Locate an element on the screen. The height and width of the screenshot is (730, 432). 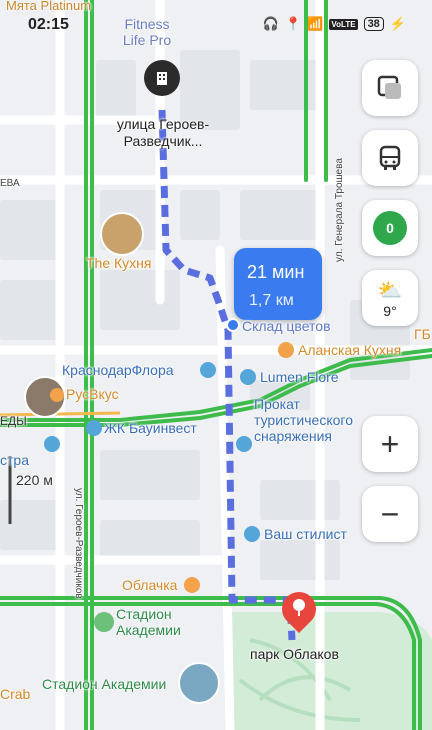
start-building-pin is located at coordinates (162, 78).